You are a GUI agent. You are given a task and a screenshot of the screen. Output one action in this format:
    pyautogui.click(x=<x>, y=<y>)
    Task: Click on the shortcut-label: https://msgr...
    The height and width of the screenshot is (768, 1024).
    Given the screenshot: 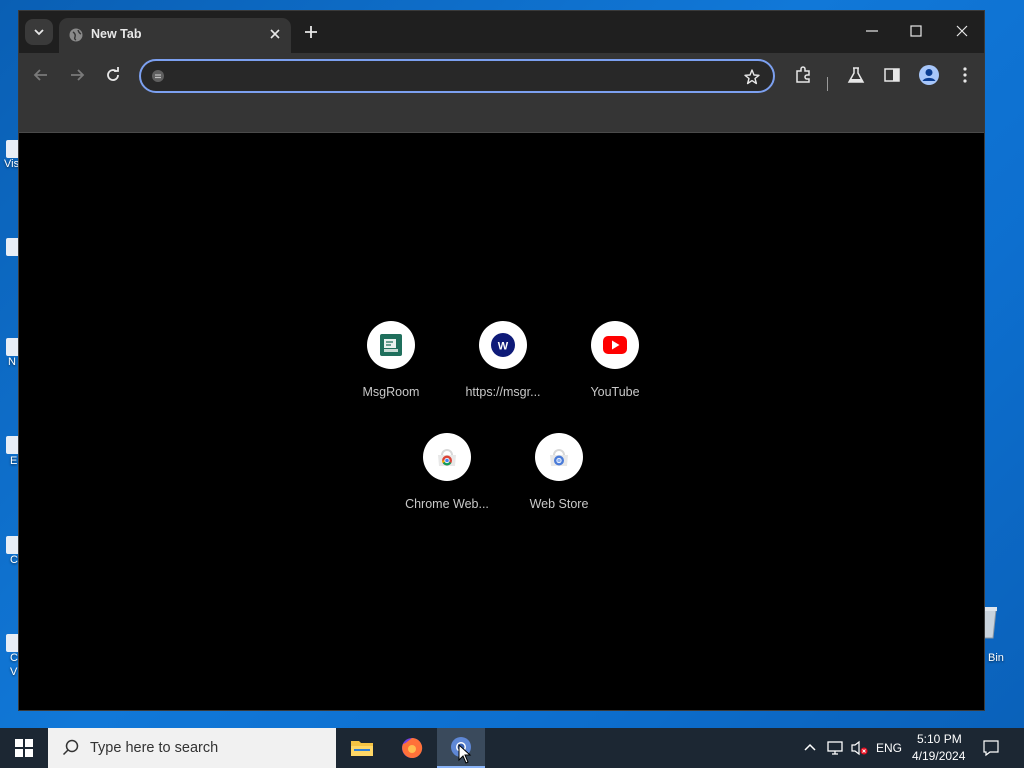 What is the action you would take?
    pyautogui.click(x=503, y=392)
    